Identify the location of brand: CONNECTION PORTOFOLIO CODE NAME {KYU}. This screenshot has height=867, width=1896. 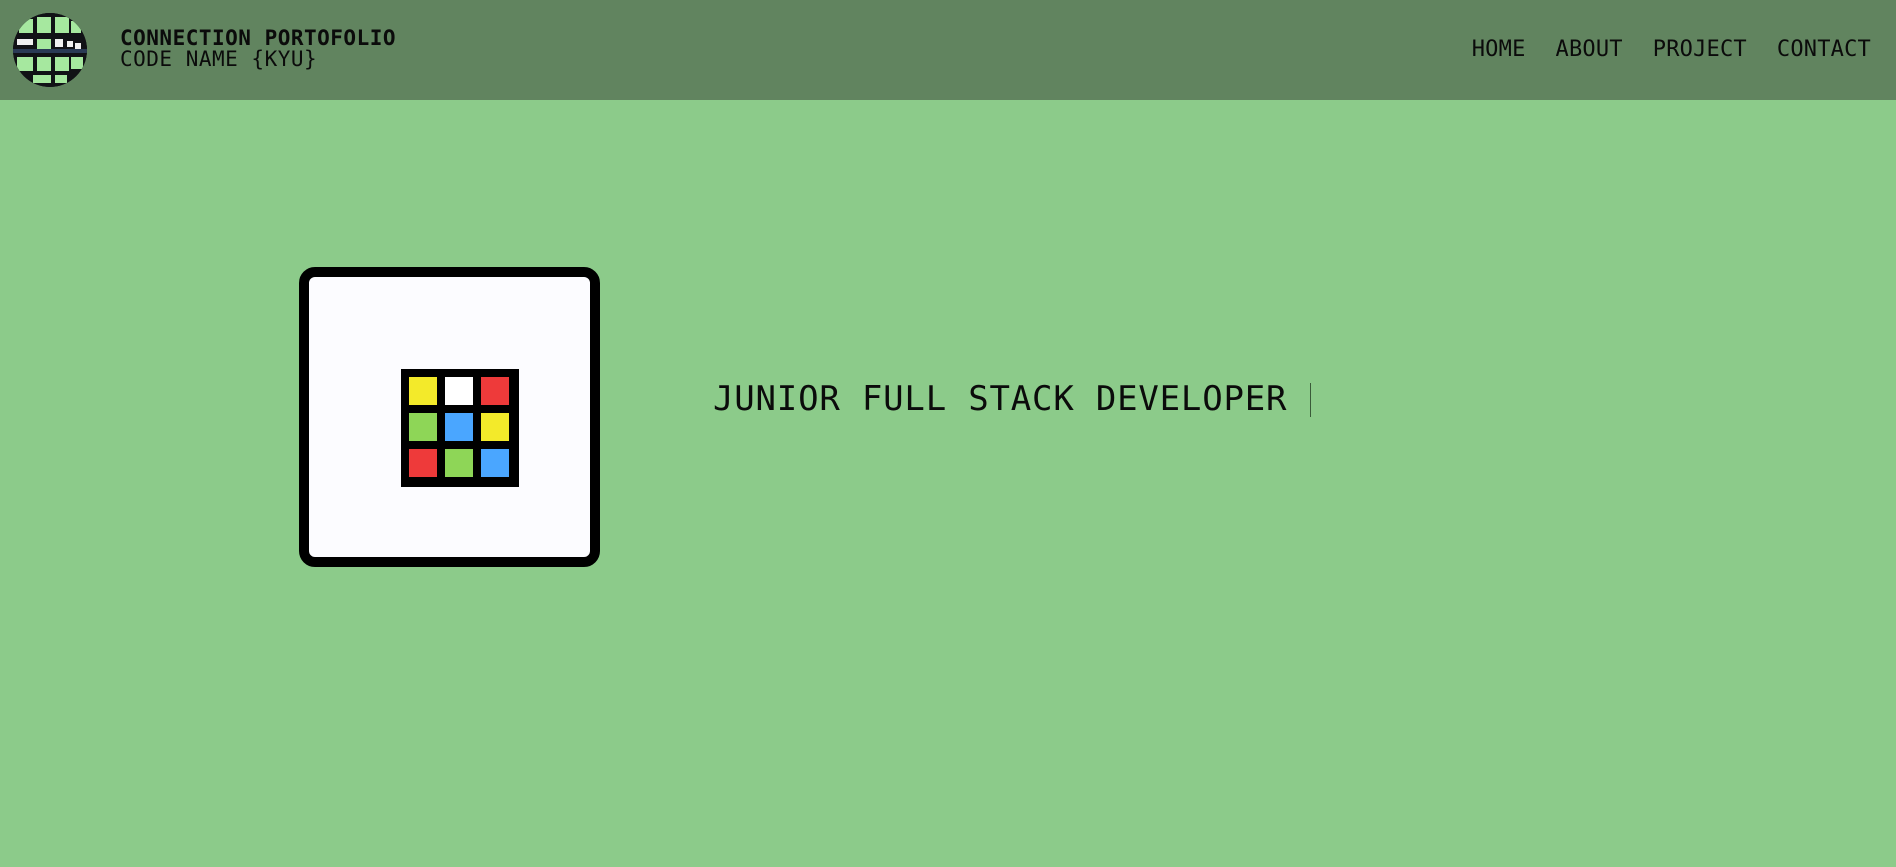
(258, 49).